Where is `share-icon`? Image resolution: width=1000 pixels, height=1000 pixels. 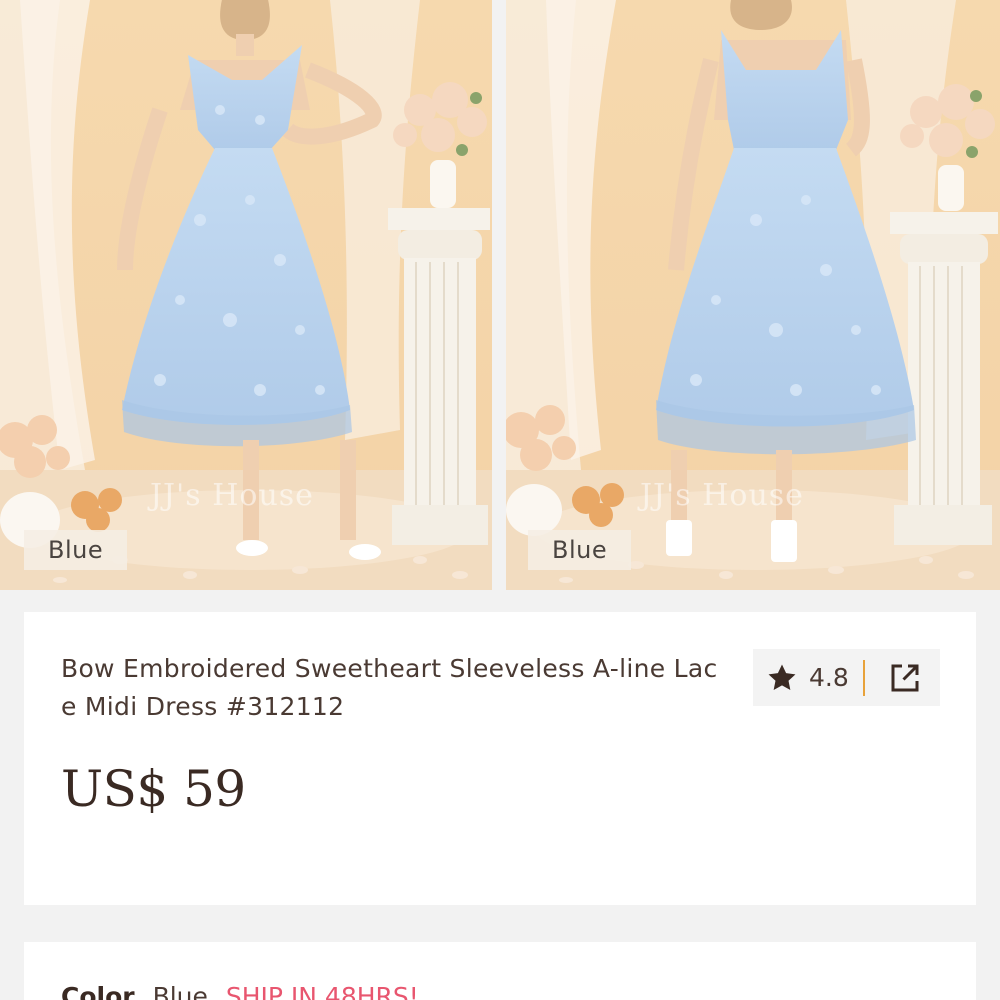 share-icon is located at coordinates (905, 678).